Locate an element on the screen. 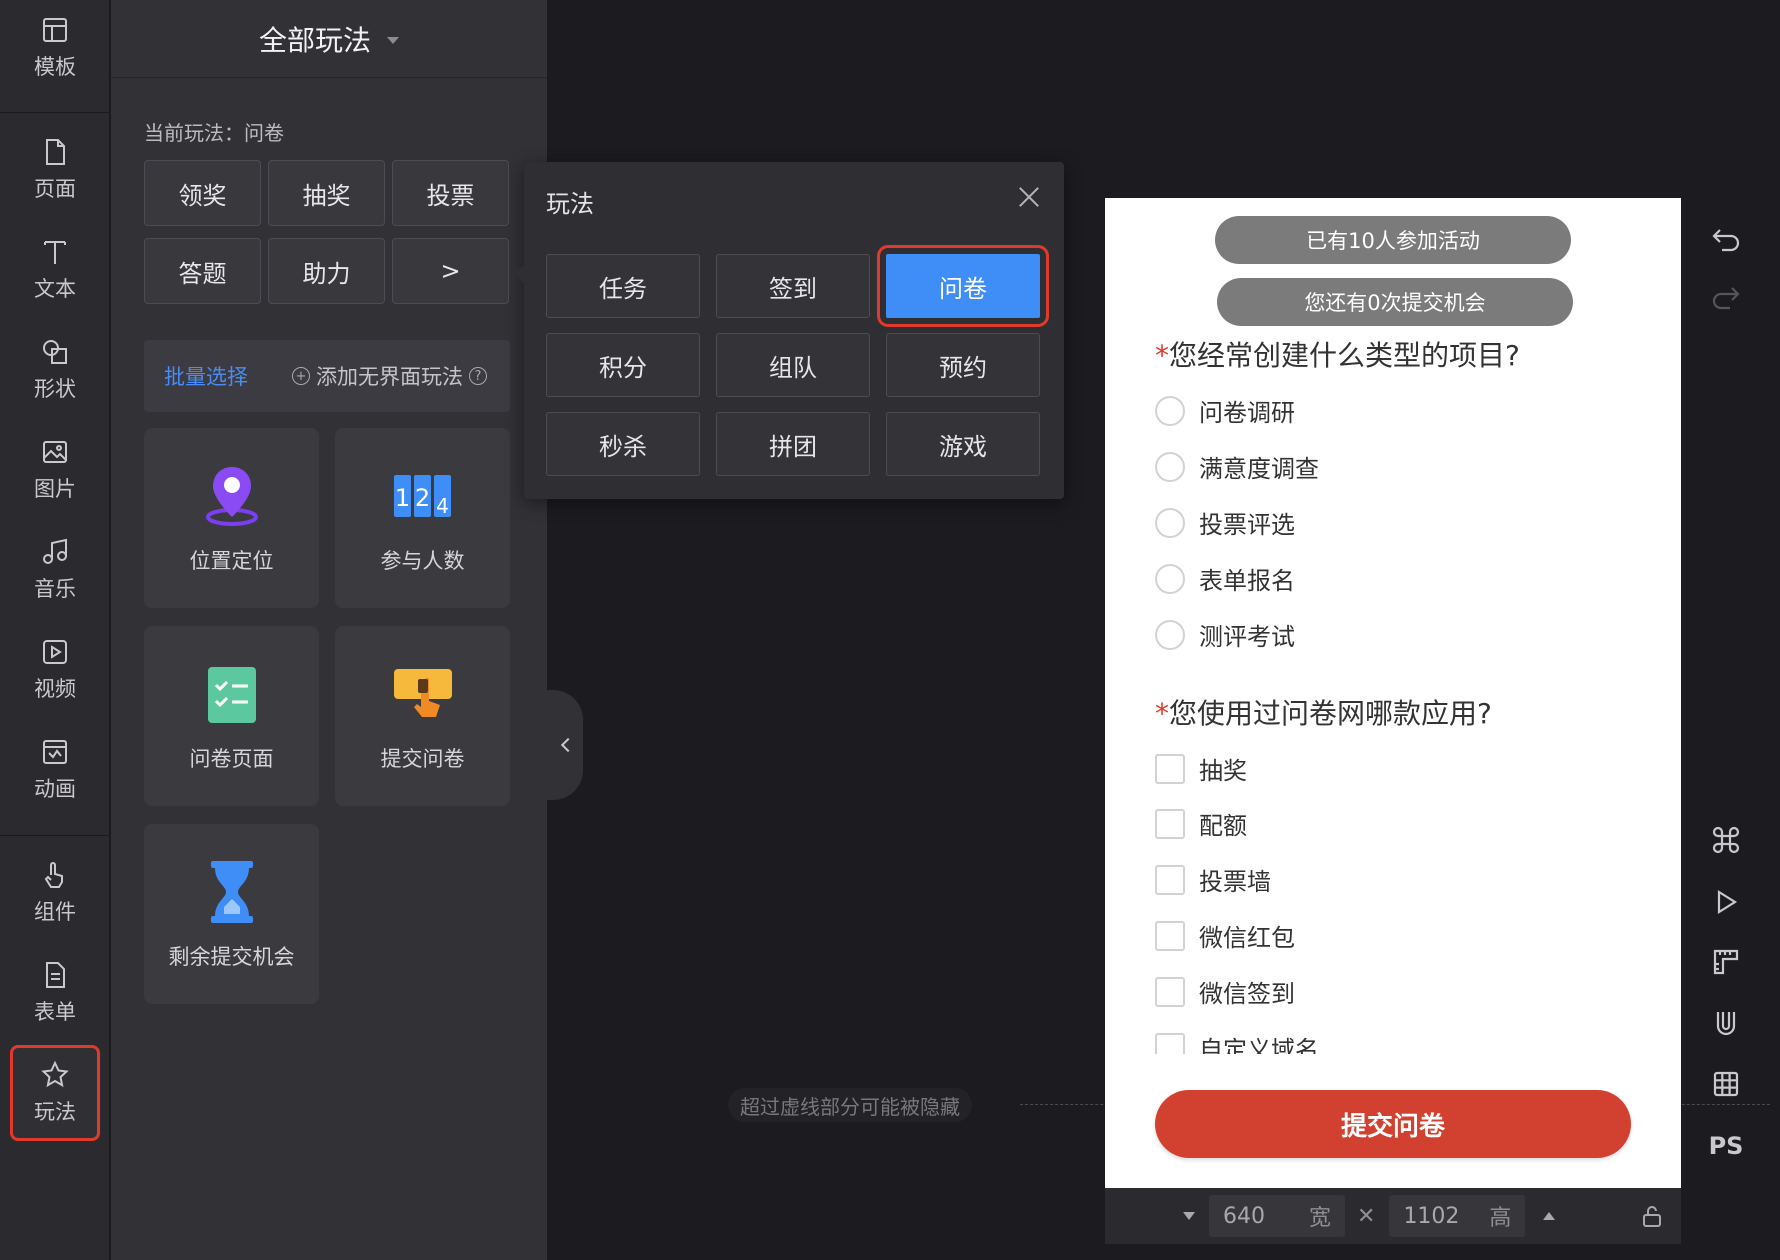 This screenshot has height=1260, width=1780. add-free-gameplay-link: + 添加无界面玩法 ? is located at coordinates (389, 376).